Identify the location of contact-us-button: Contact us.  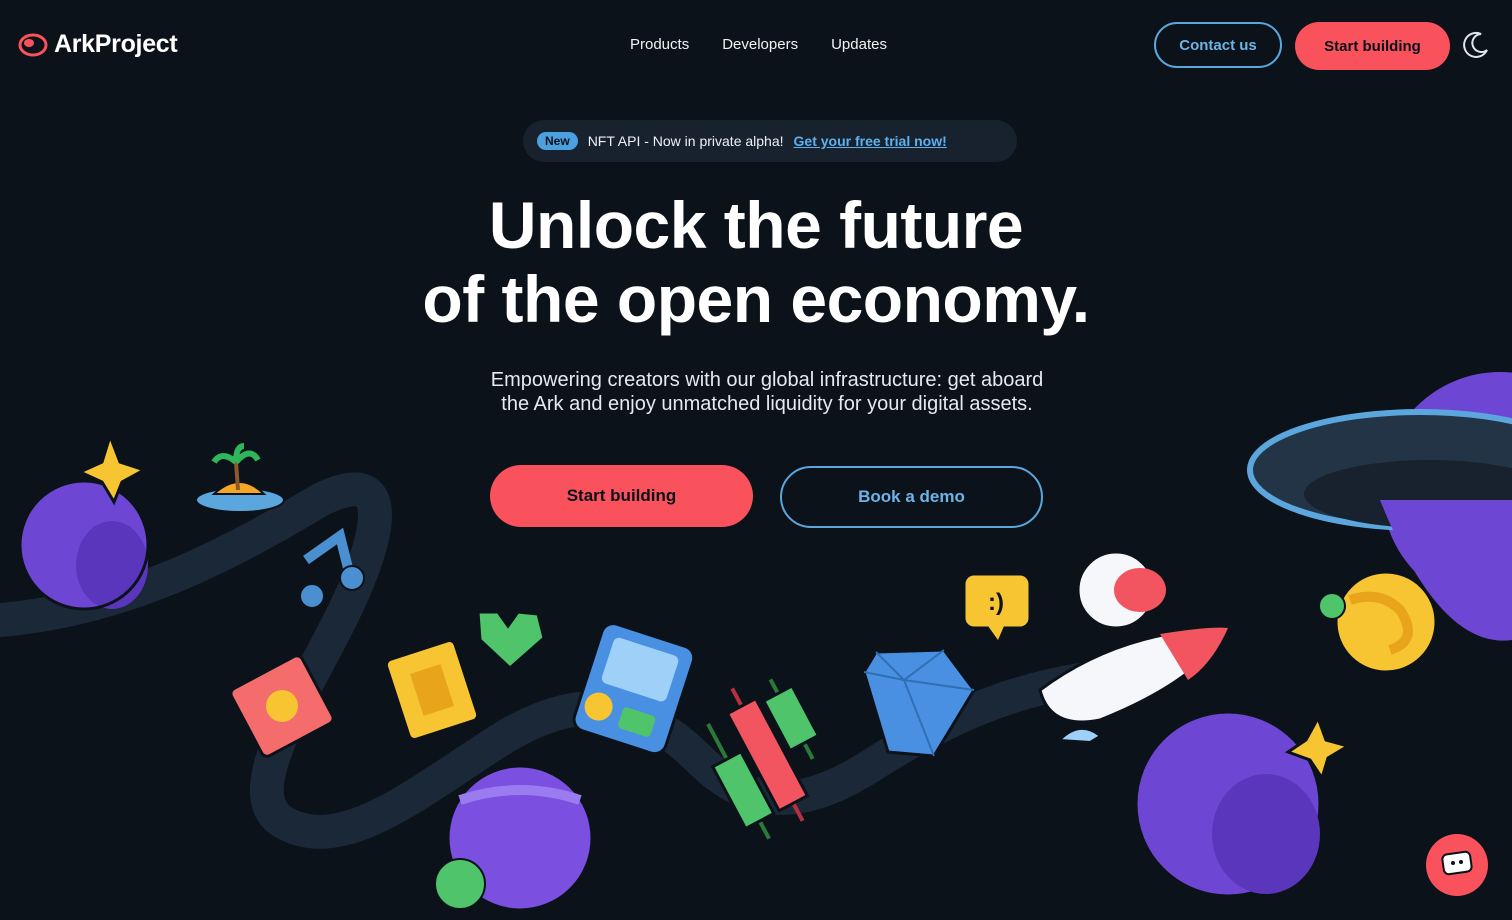
(1218, 45).